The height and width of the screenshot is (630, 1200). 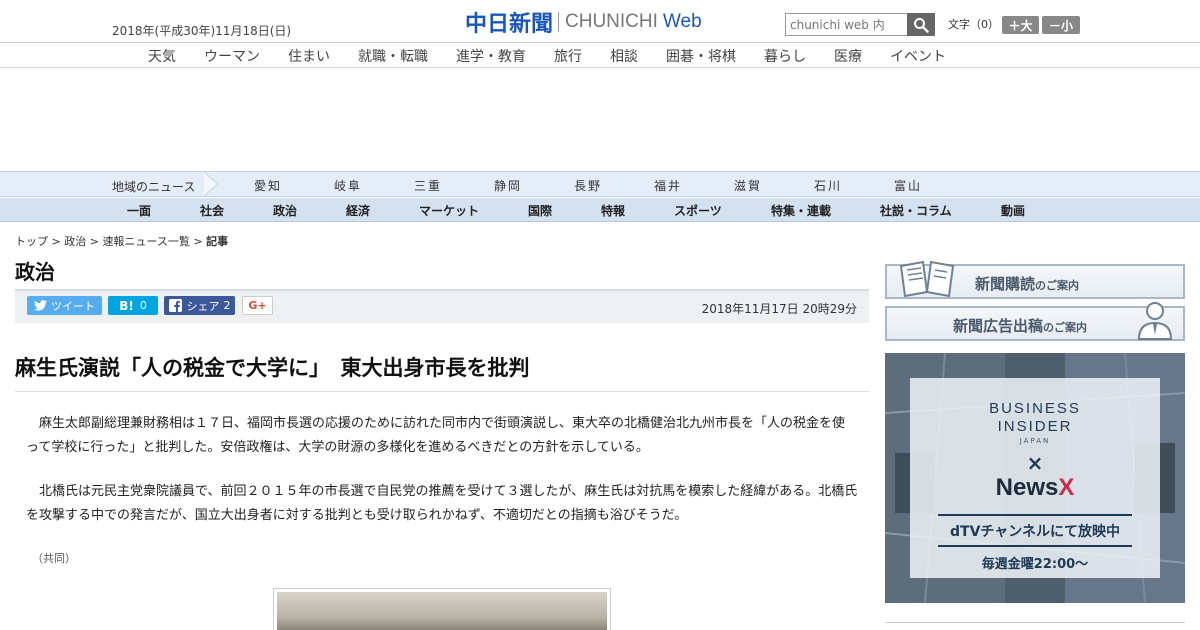 What do you see at coordinates (828, 185) in the screenshot?
I see `region-item: 石川` at bounding box center [828, 185].